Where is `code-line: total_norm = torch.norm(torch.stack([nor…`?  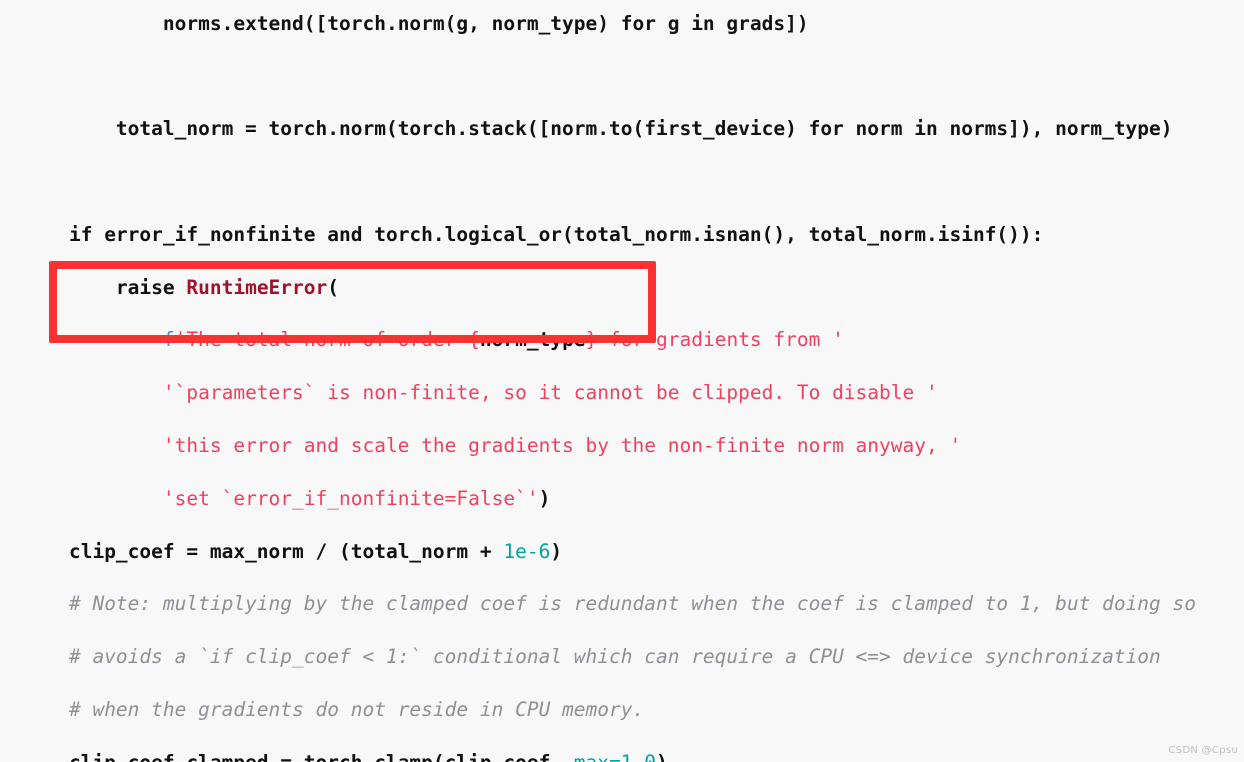
code-line: total_norm = torch.norm(torch.stack([nor… is located at coordinates (622, 129).